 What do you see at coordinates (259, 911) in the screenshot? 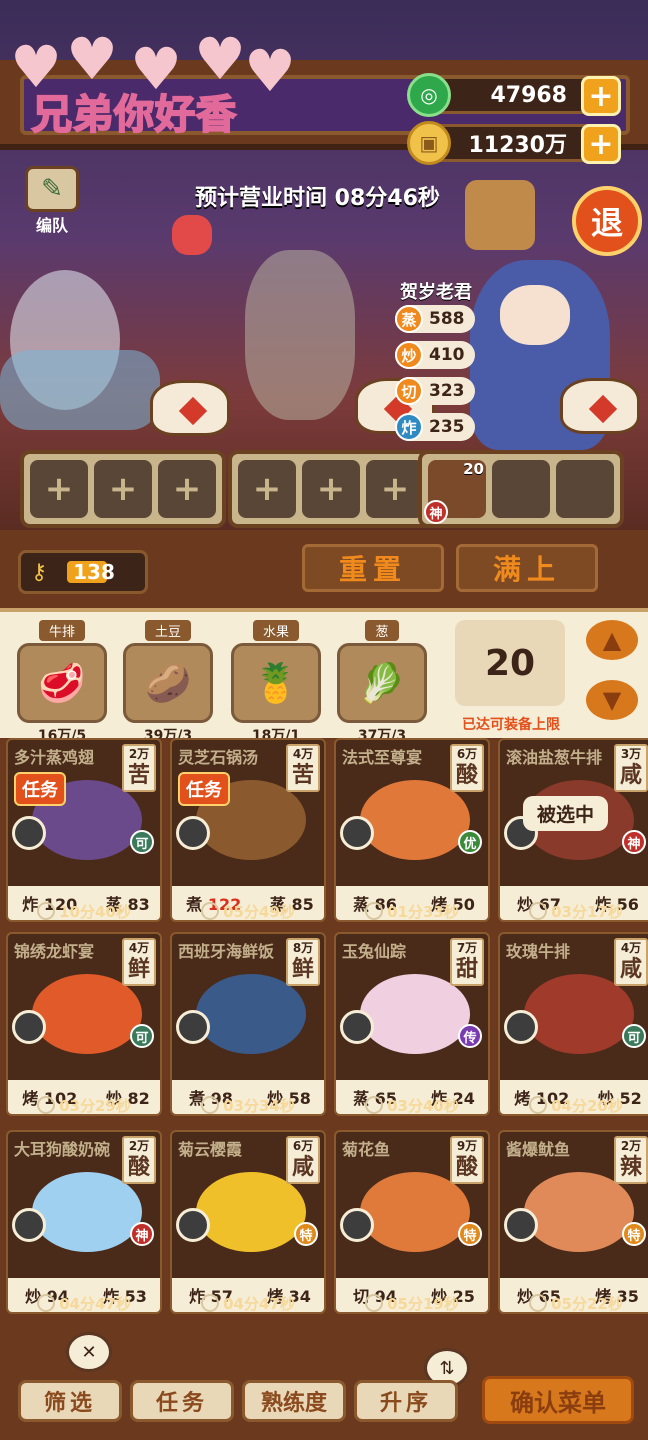
I see `timer-value: 05分49秒` at bounding box center [259, 911].